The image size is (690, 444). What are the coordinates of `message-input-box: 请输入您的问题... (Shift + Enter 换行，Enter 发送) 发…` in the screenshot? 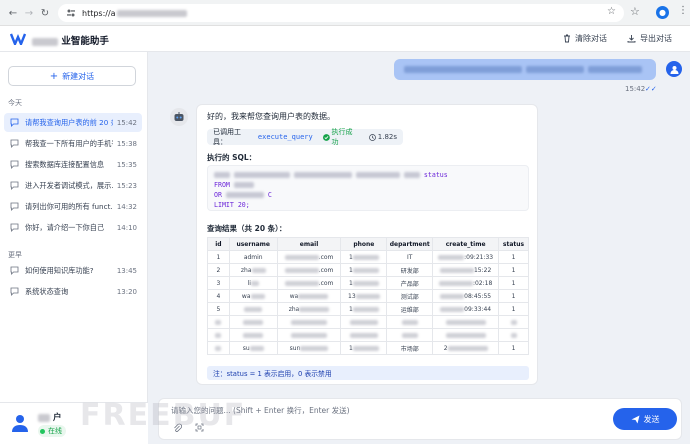 It's located at (420, 419).